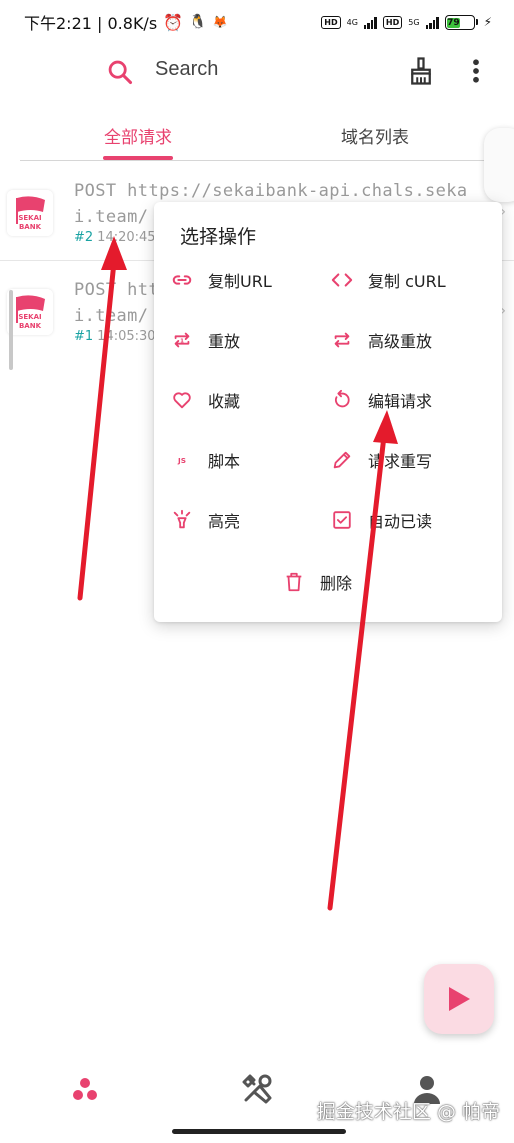 The width and height of the screenshot is (514, 1143). I want to click on request-meta: #1 14:05:30, so click(115, 336).